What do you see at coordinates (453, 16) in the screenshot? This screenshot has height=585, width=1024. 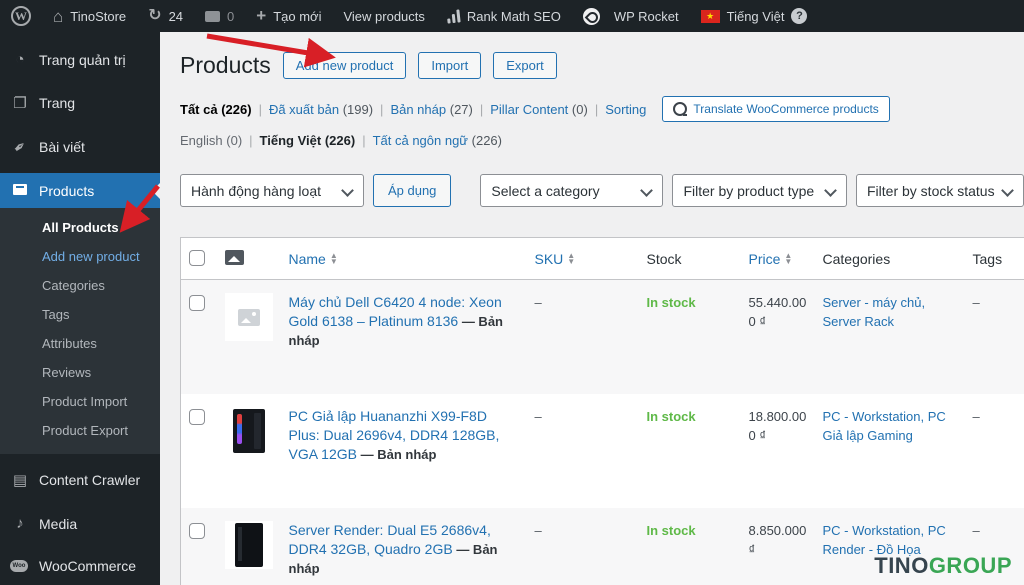 I see `rank-math-icon` at bounding box center [453, 16].